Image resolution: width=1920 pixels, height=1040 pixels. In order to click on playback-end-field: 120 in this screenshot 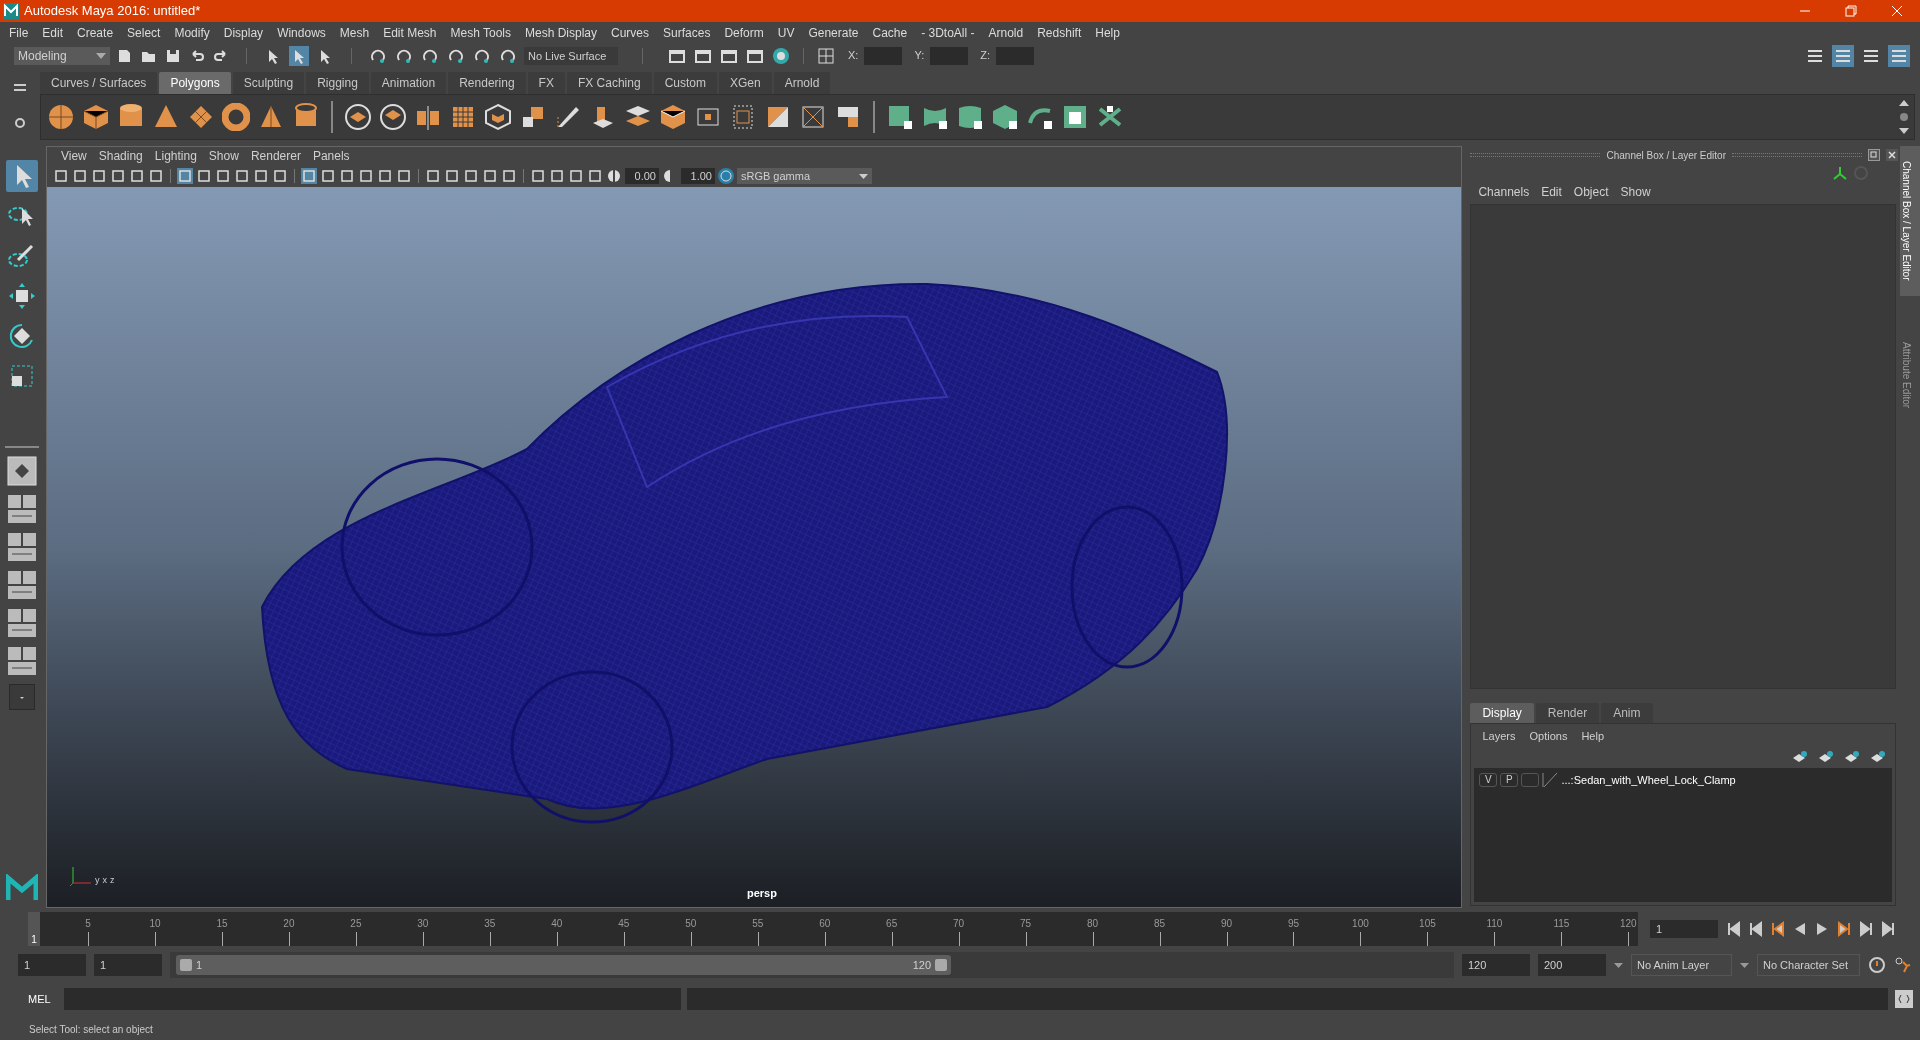, I will do `click(1496, 965)`.